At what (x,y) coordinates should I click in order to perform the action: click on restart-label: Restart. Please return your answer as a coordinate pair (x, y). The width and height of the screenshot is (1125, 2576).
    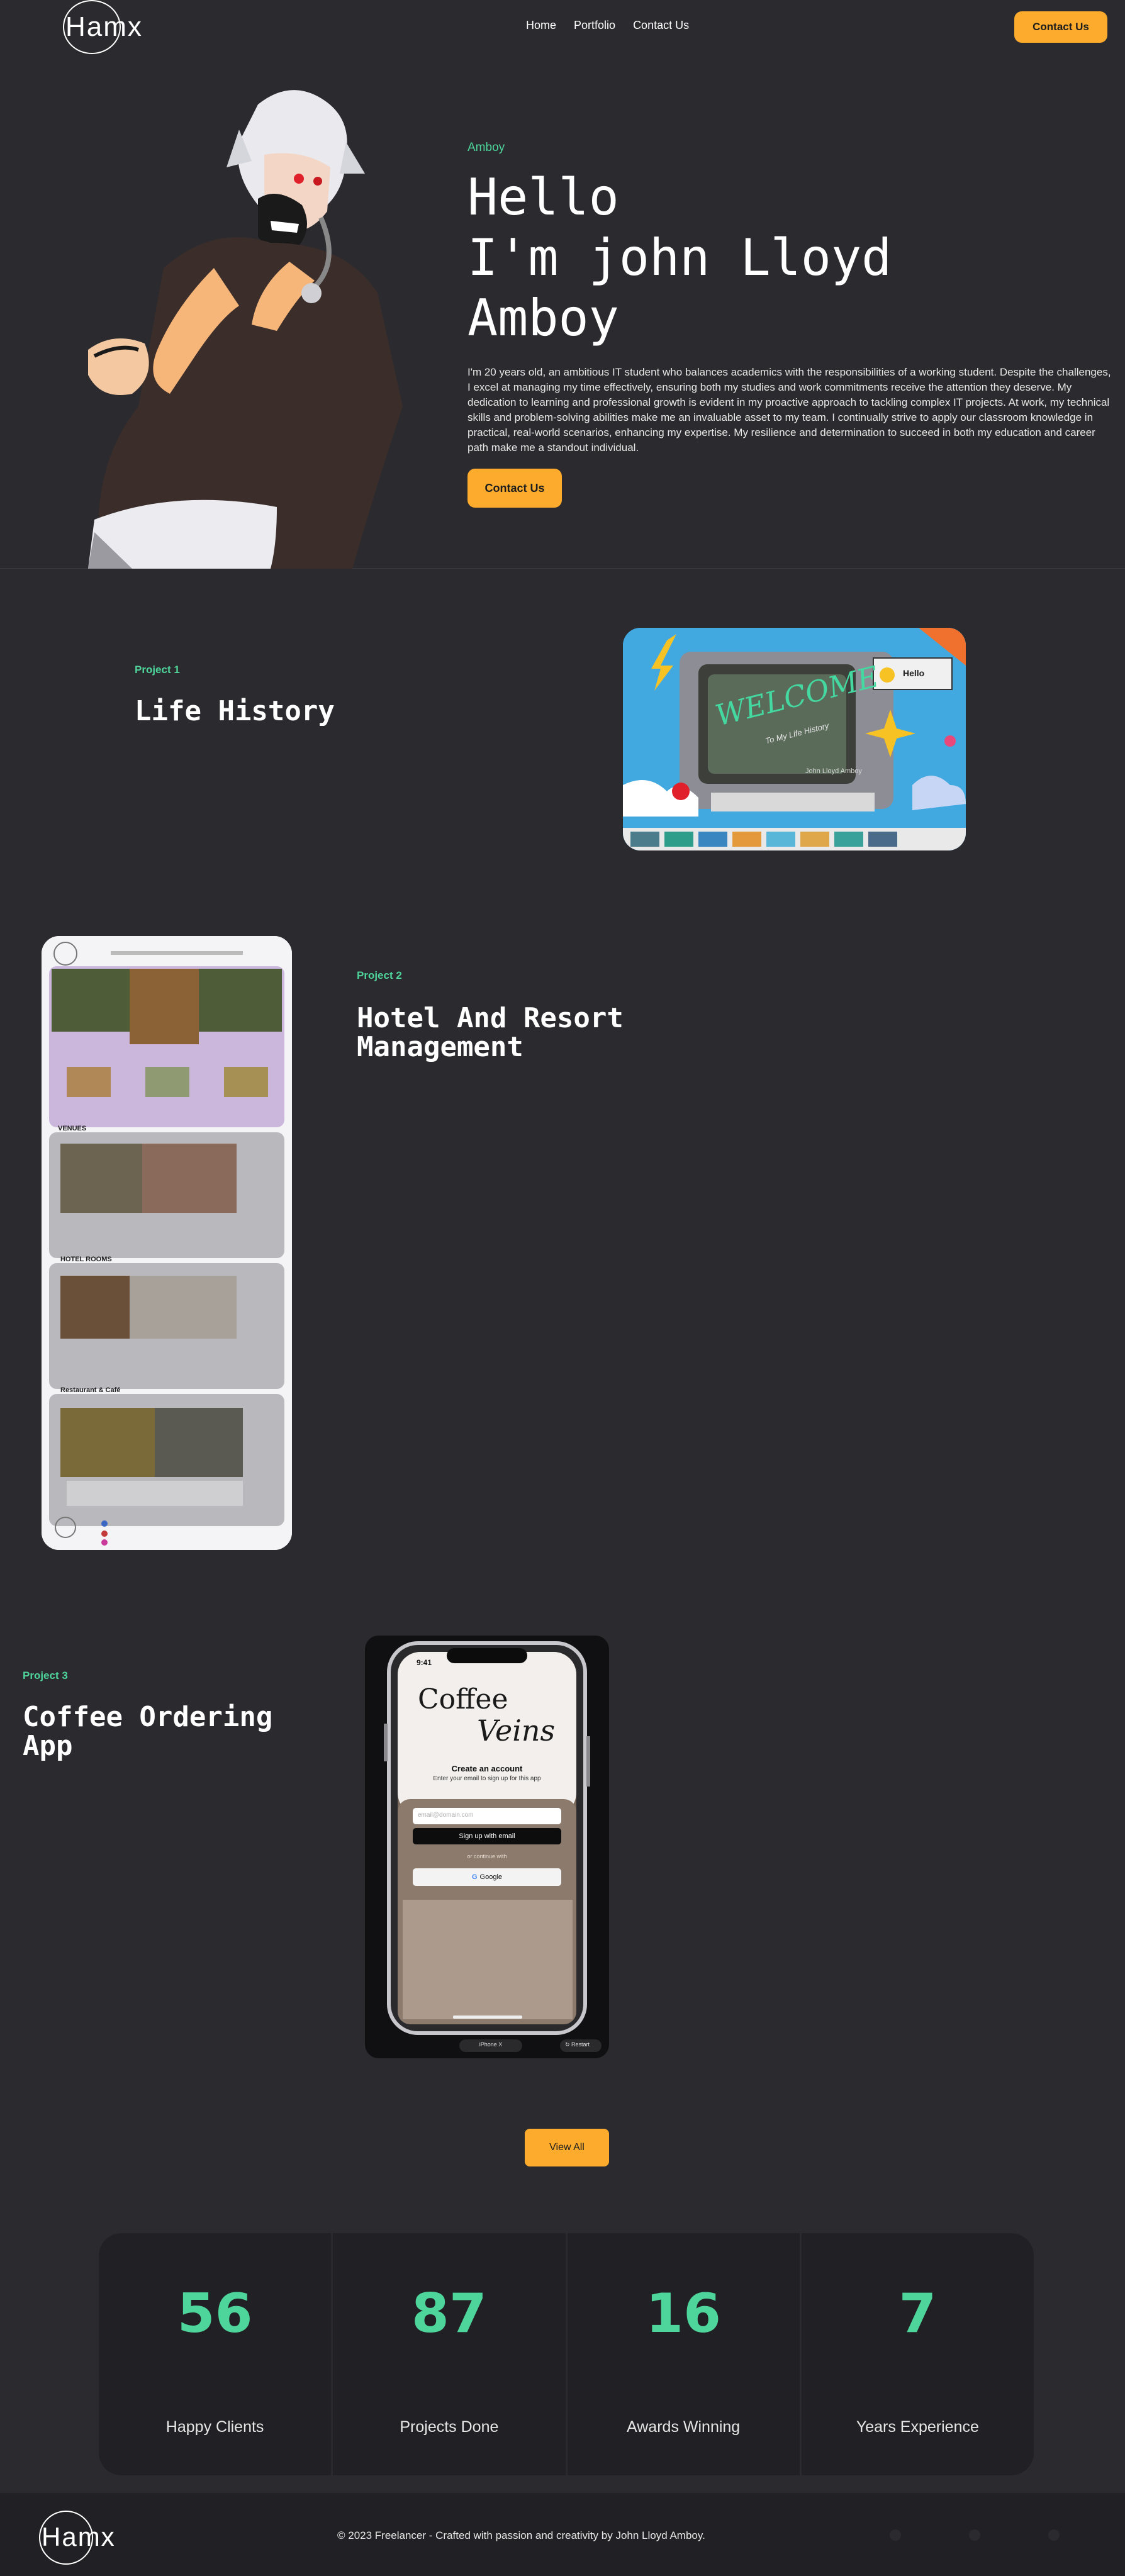
    Looking at the image, I should click on (580, 2044).